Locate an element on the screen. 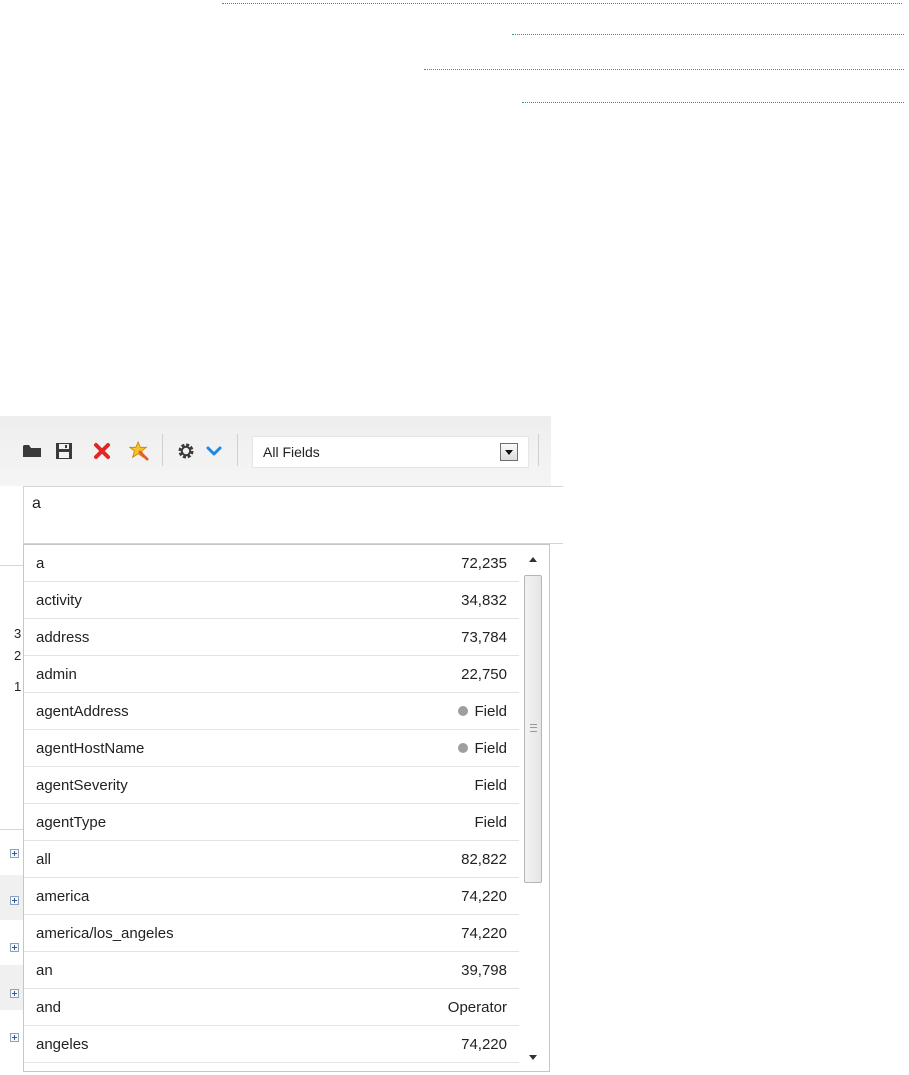 Image resolution: width=909 pixels, height=1075 pixels. suggestion-term: agentType is located at coordinates (71, 822).